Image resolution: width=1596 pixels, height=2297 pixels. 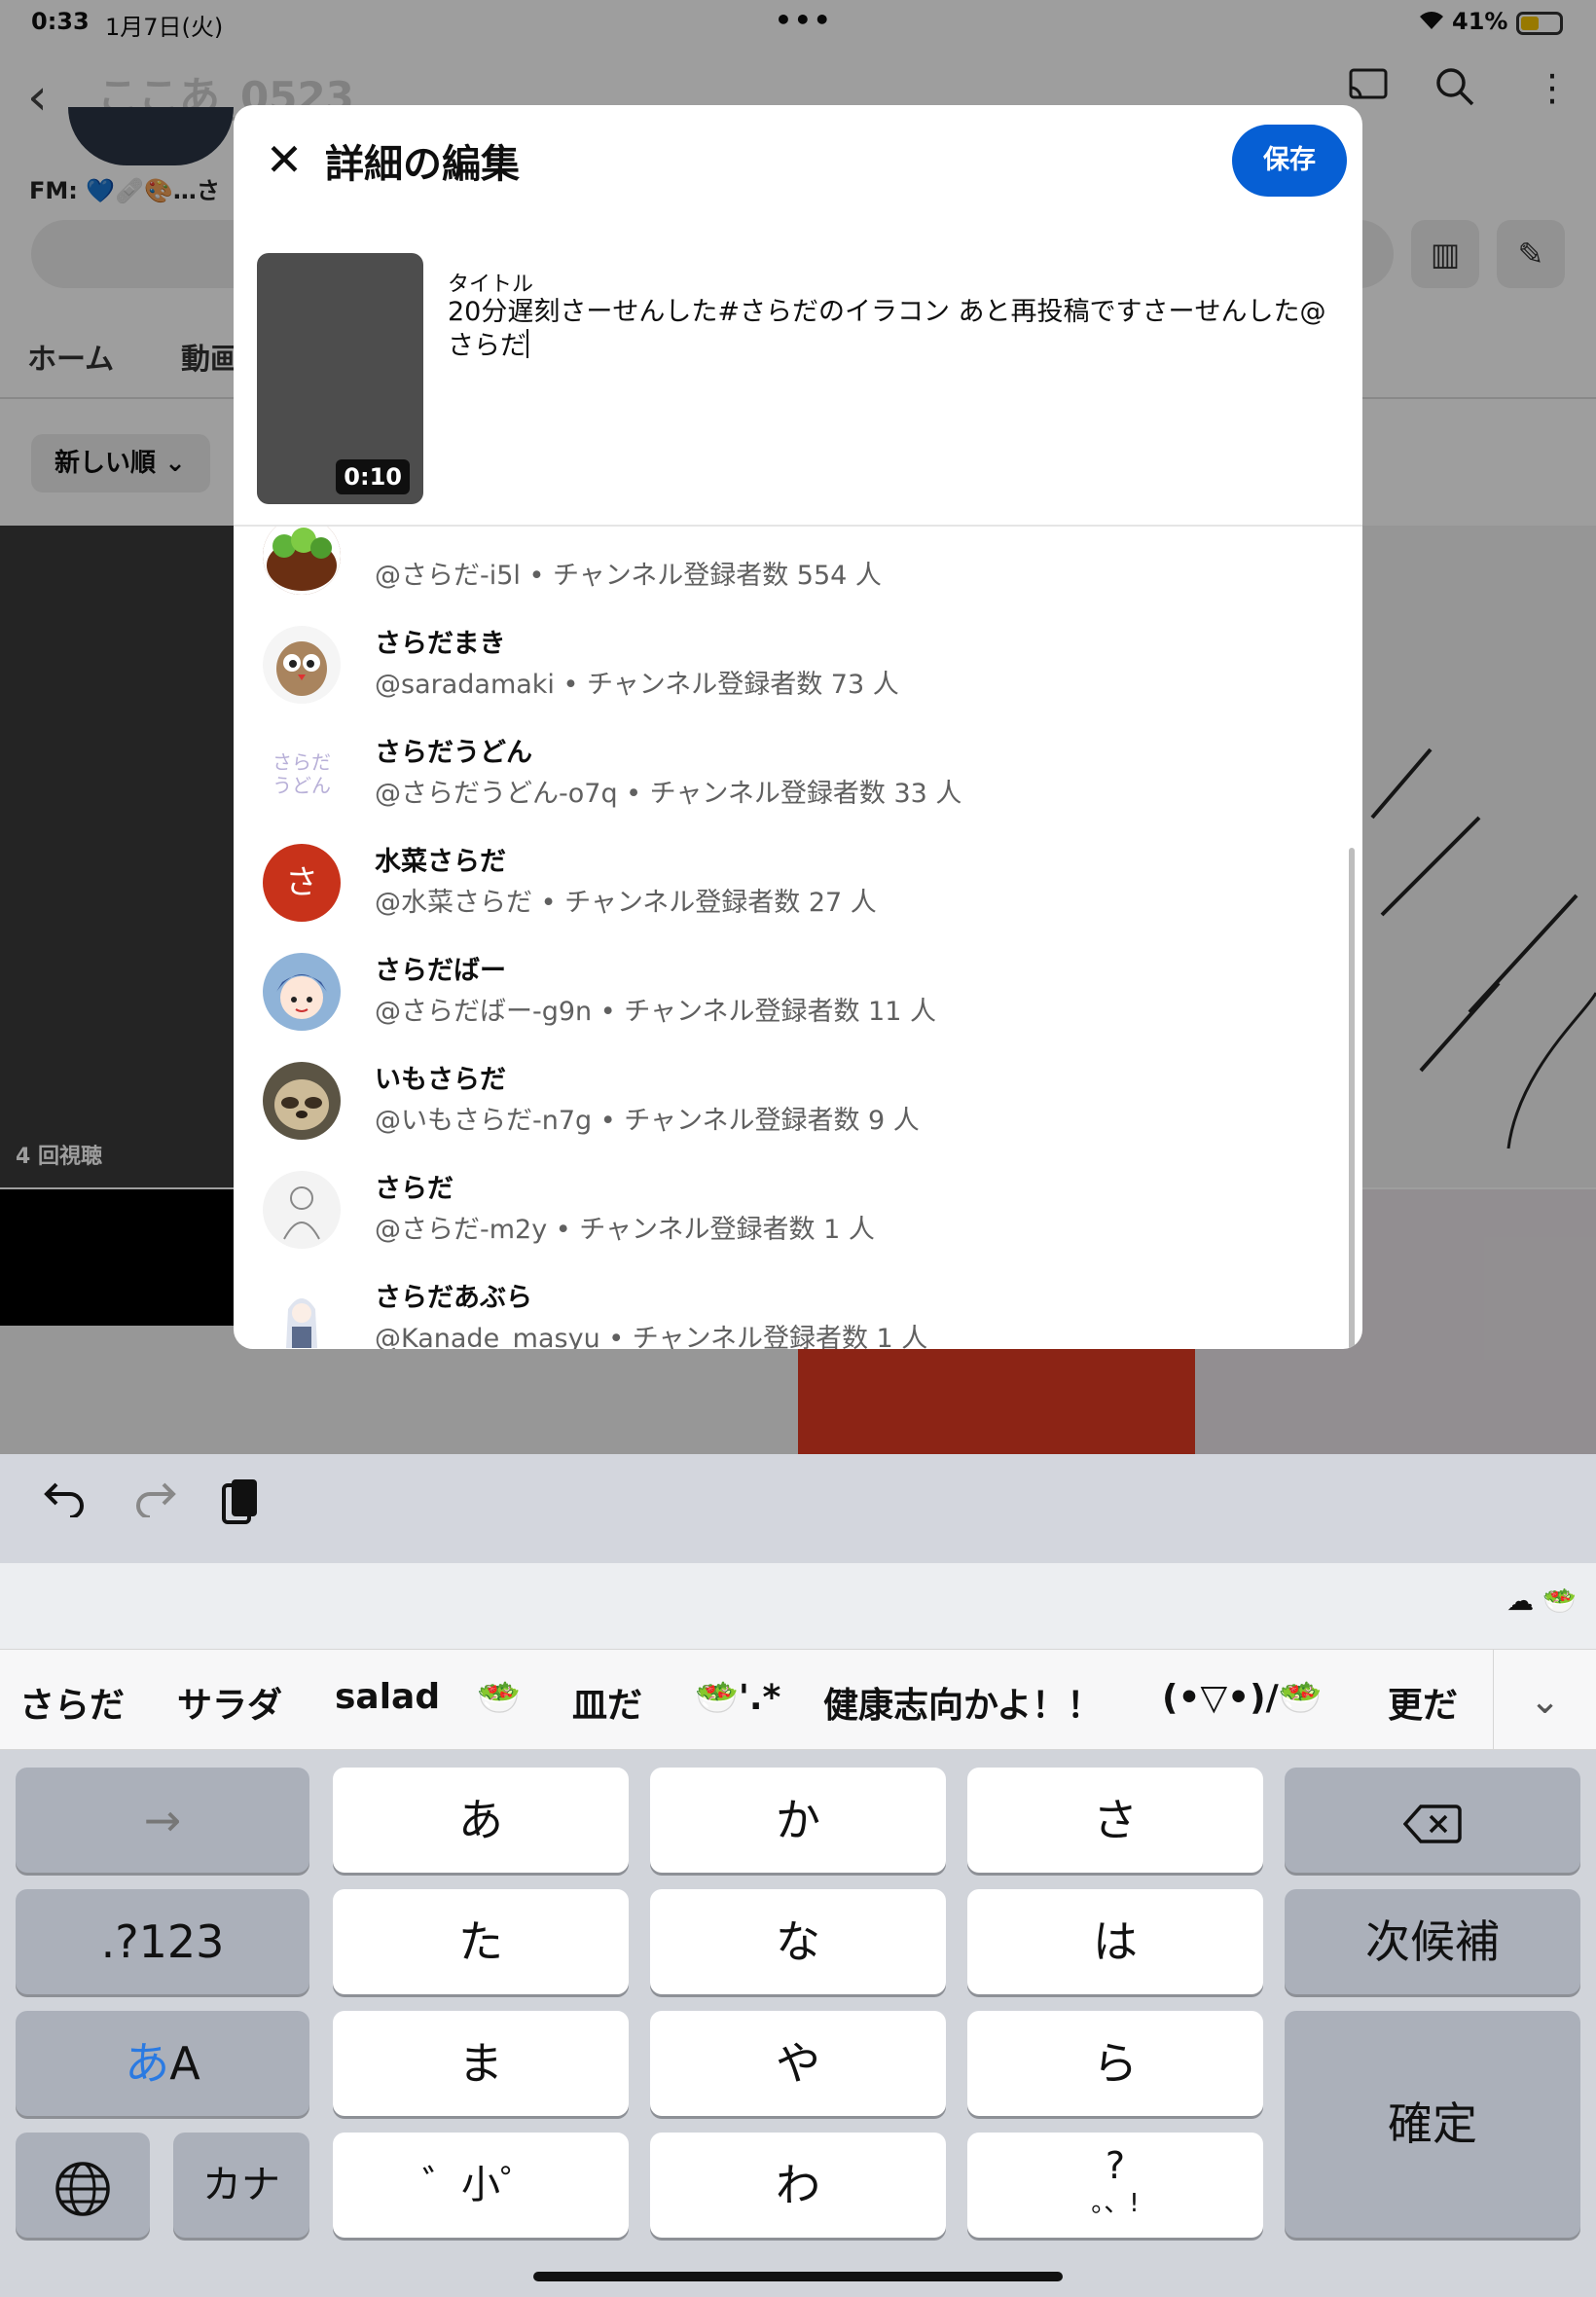 What do you see at coordinates (340, 379) in the screenshot?
I see `video-thumbnail: 0:10` at bounding box center [340, 379].